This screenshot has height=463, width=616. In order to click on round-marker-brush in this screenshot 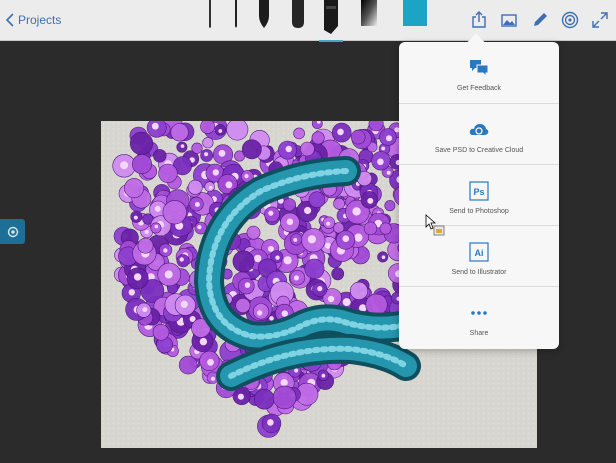, I will do `click(298, 16)`.